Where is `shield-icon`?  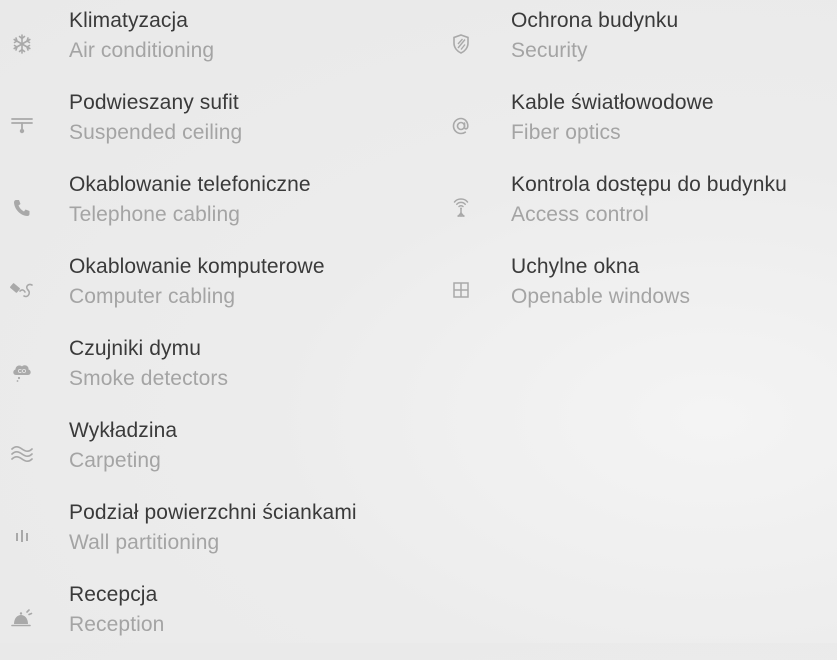 shield-icon is located at coordinates (461, 44).